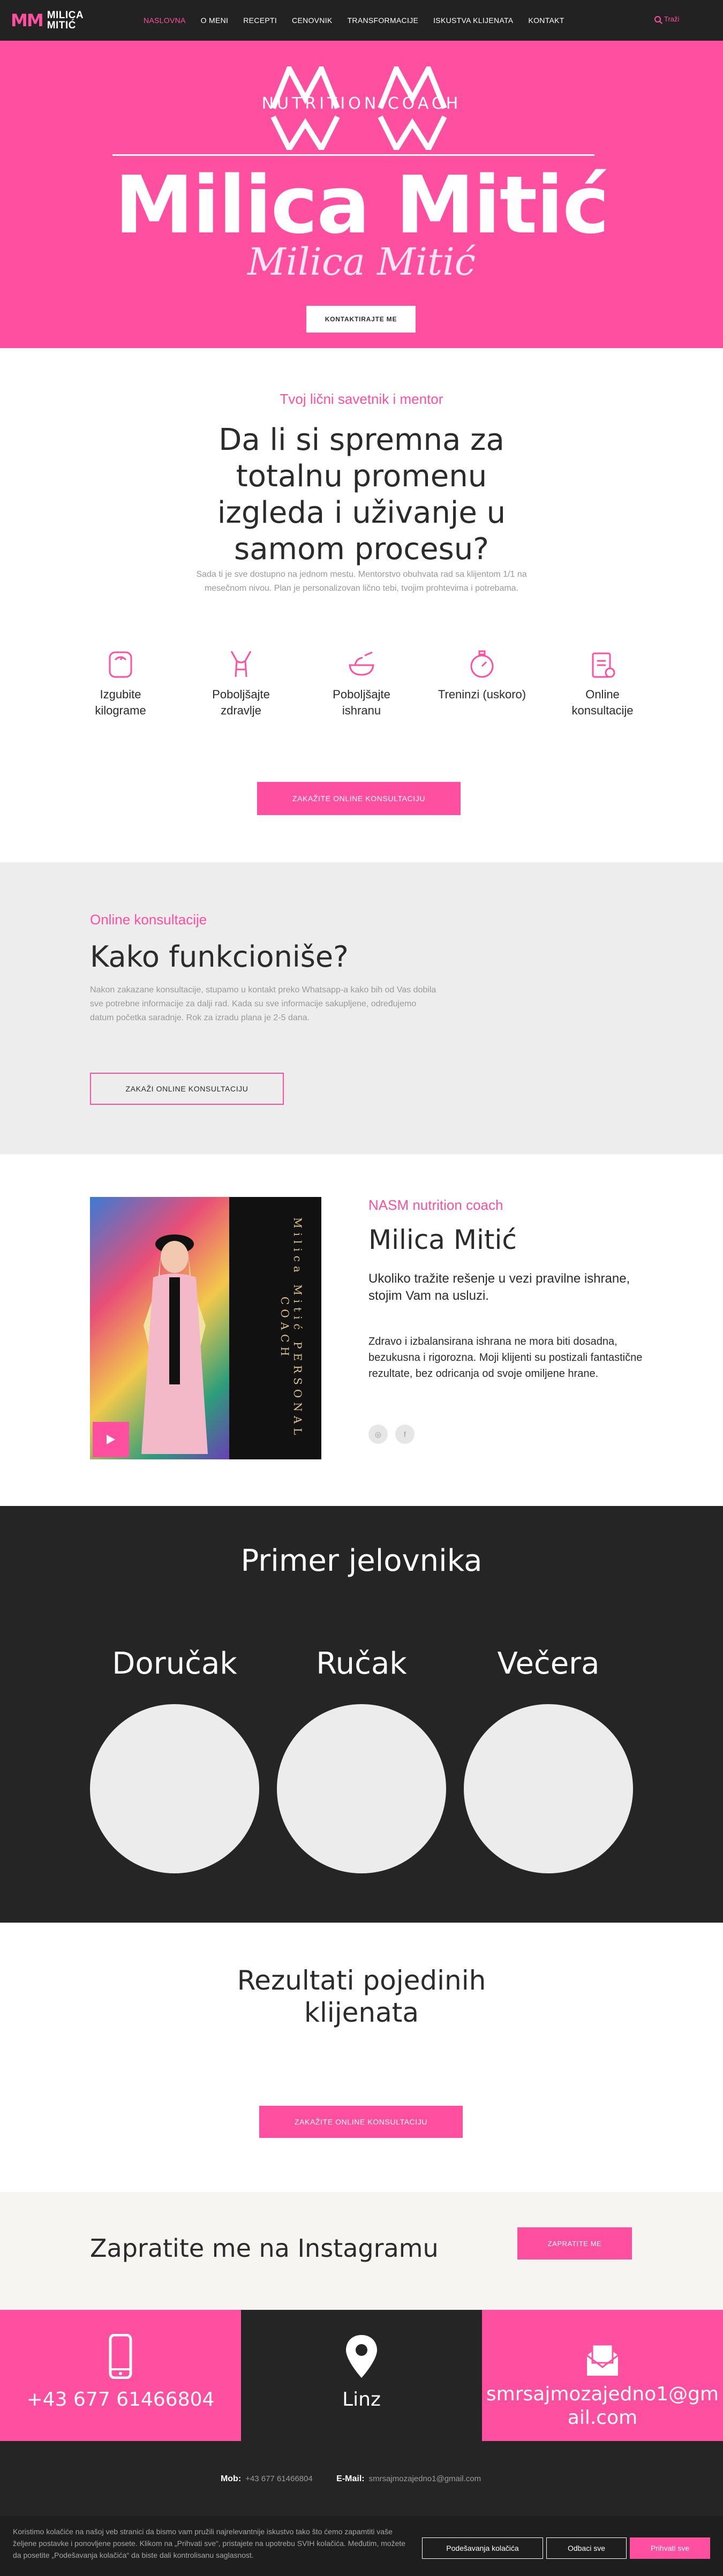 The width and height of the screenshot is (723, 2576). I want to click on feature-label: Poboljšajte ishranu, so click(361, 702).